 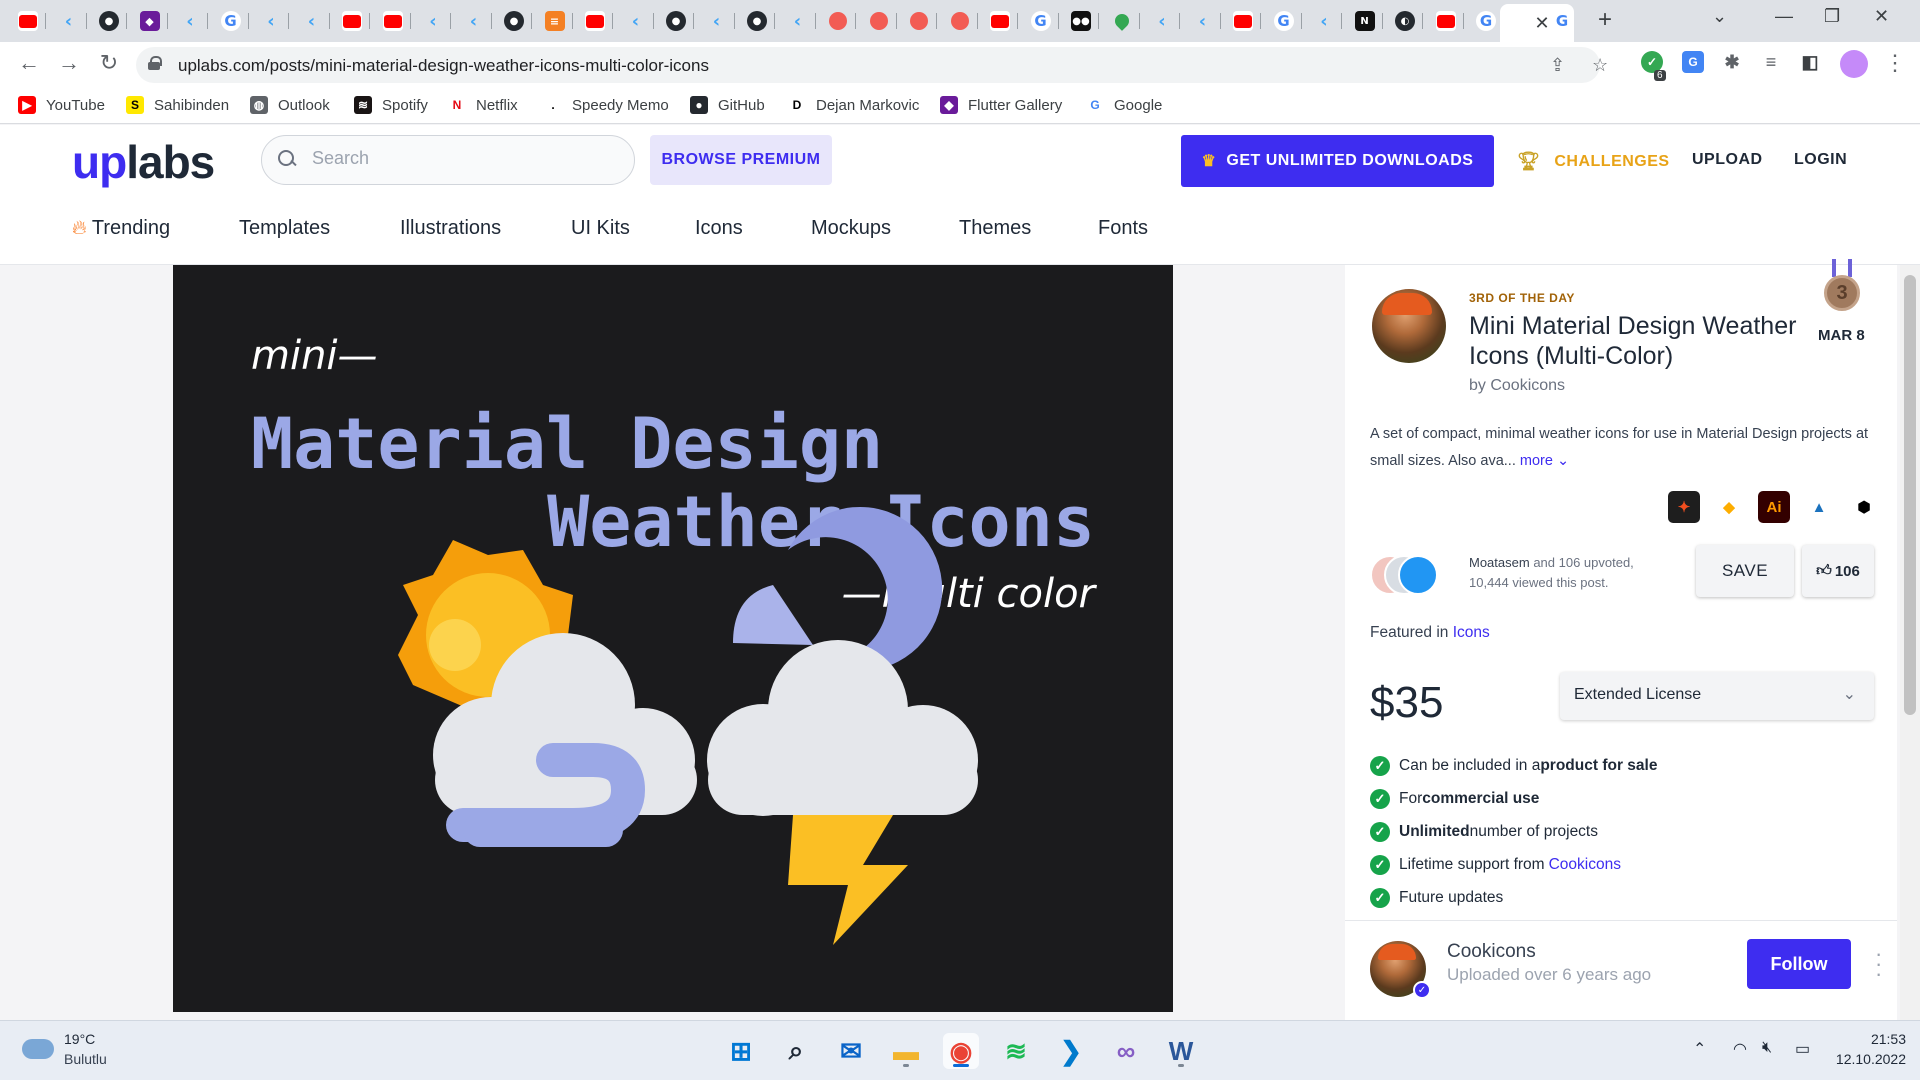 I want to click on browser-tab: N, so click(x=1365, y=21).